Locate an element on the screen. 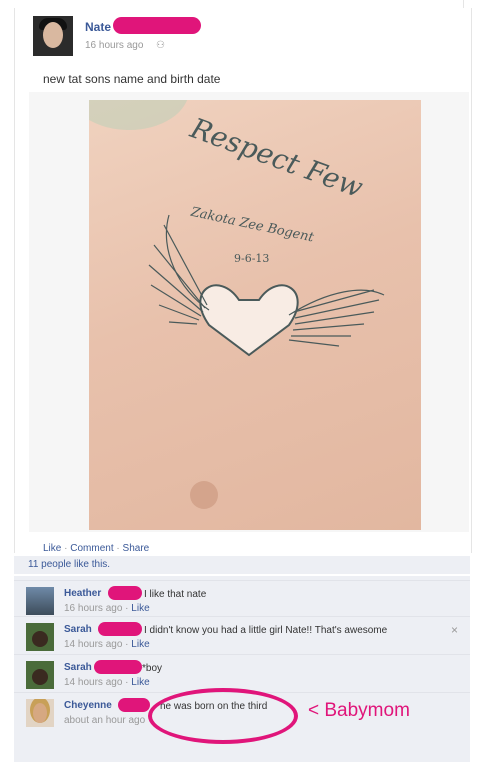 The width and height of the screenshot is (500, 762). comment-text: *boy is located at coordinates (152, 668).